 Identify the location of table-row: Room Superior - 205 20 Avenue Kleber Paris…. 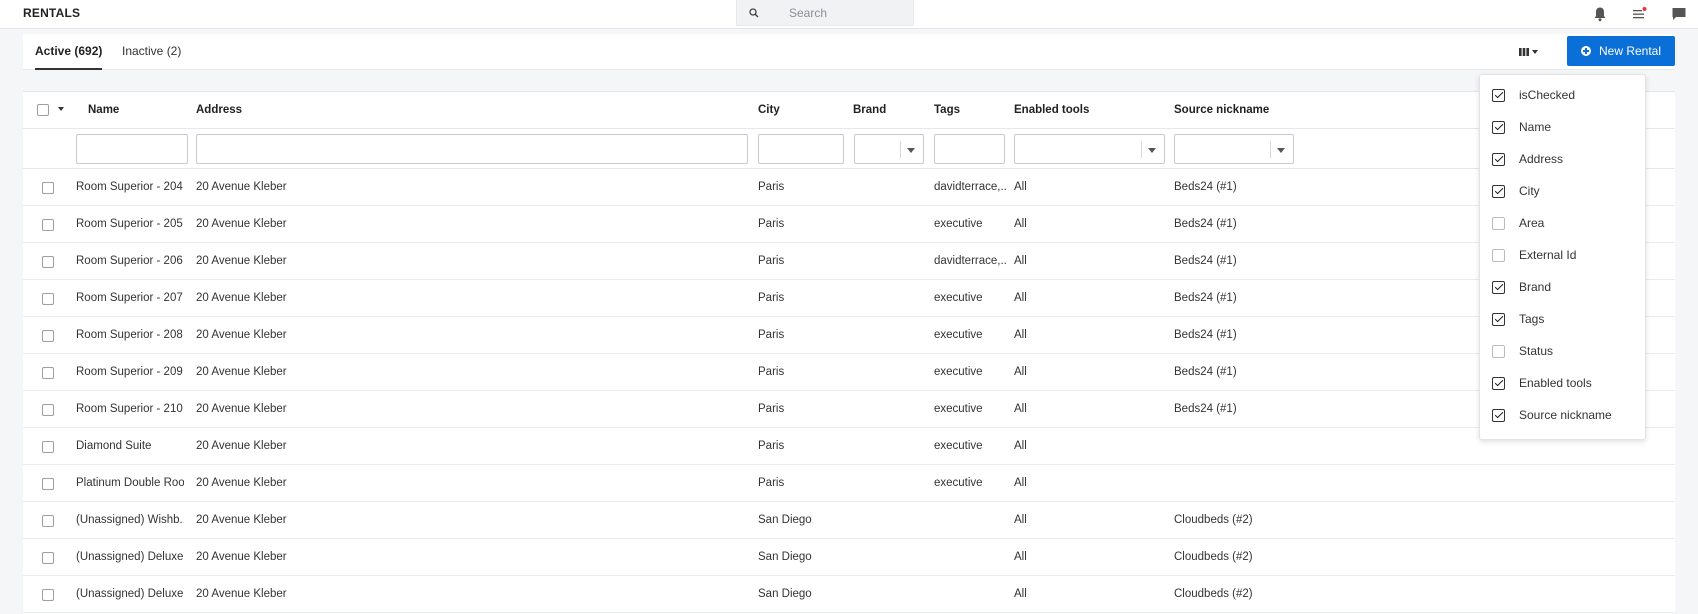
(849, 224).